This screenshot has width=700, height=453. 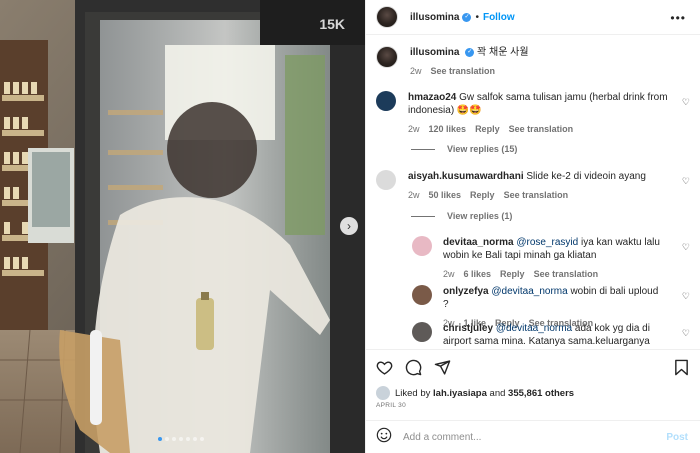 What do you see at coordinates (478, 242) in the screenshot?
I see `reply-username: devitaa_norma` at bounding box center [478, 242].